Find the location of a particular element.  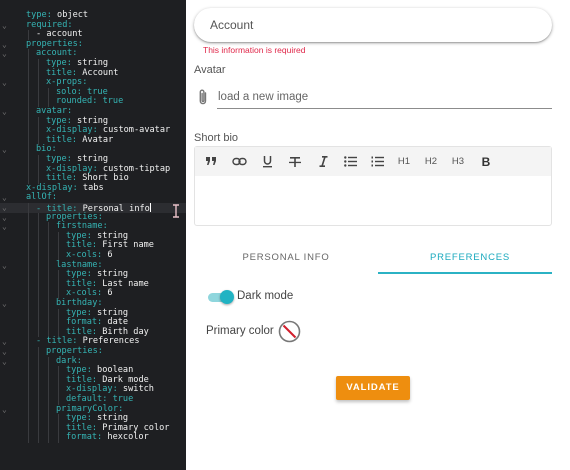

code-line: ⌄ required: is located at coordinates (93, 25).